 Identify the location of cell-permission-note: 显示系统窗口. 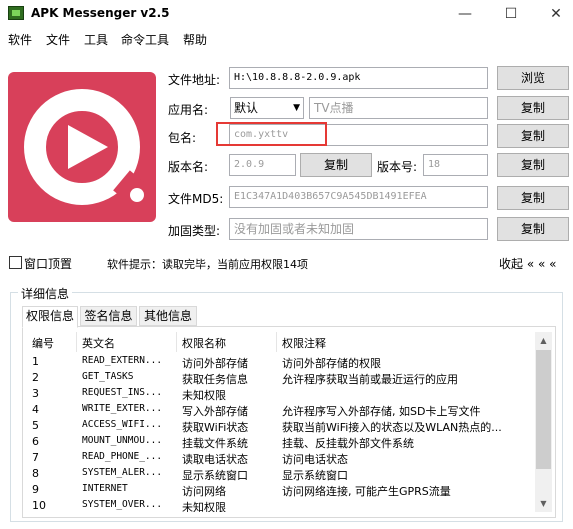
(315, 475).